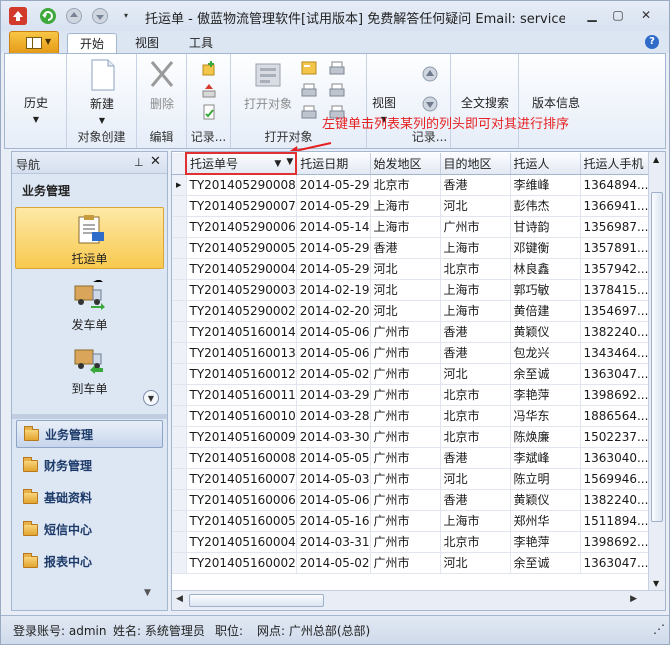 The width and height of the screenshot is (670, 645). Describe the element at coordinates (657, 357) in the screenshot. I see `scroll-thumb` at that location.